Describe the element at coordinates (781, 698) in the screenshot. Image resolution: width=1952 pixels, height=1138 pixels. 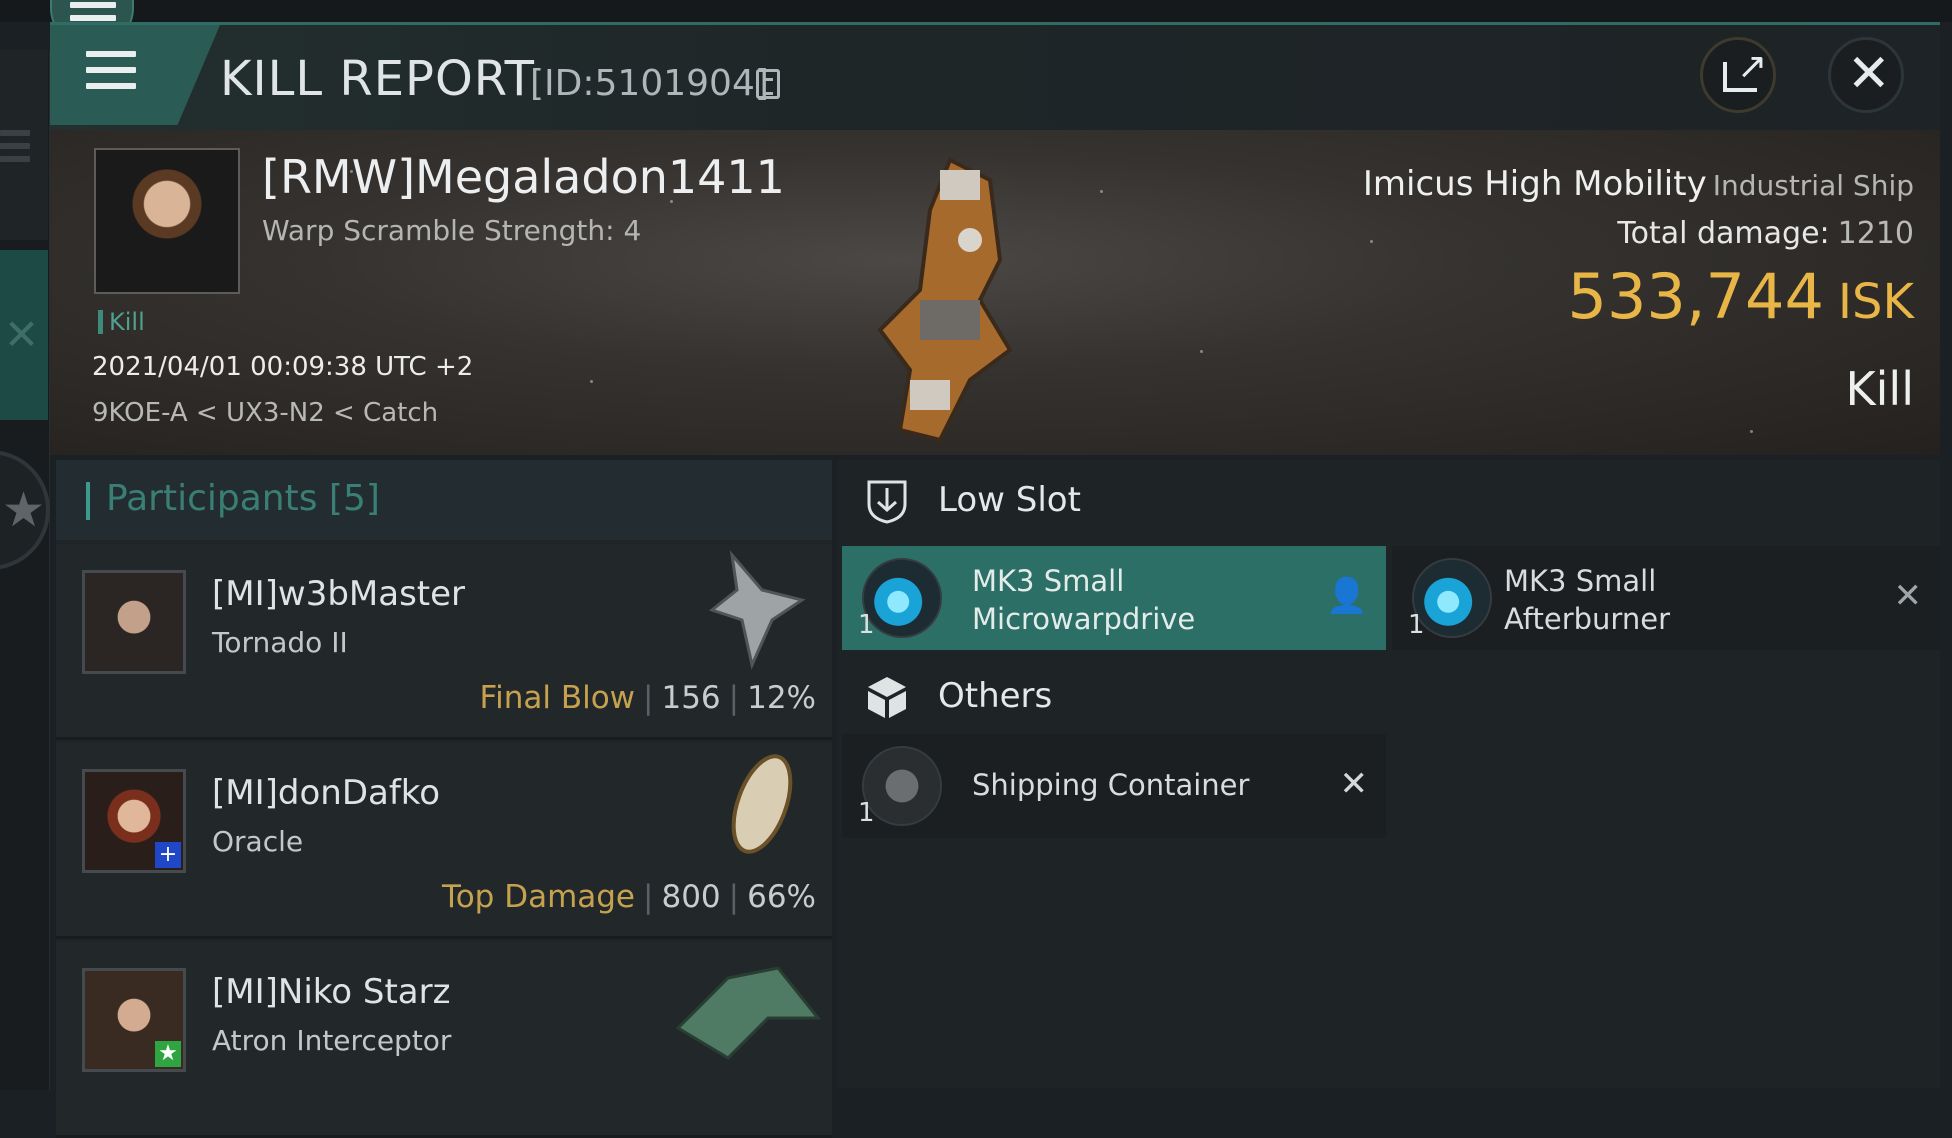
I see `participant-percent: 12%` at that location.